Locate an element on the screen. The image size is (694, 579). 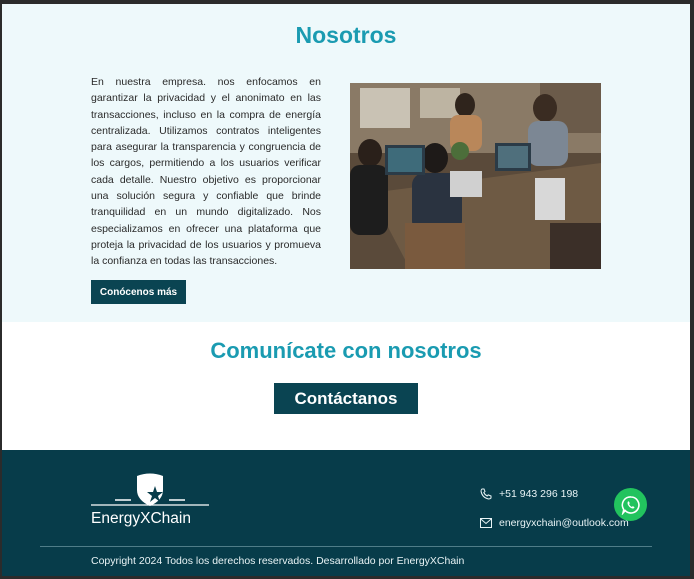
email-address: energyxchain@outlook.com is located at coordinates (564, 523).